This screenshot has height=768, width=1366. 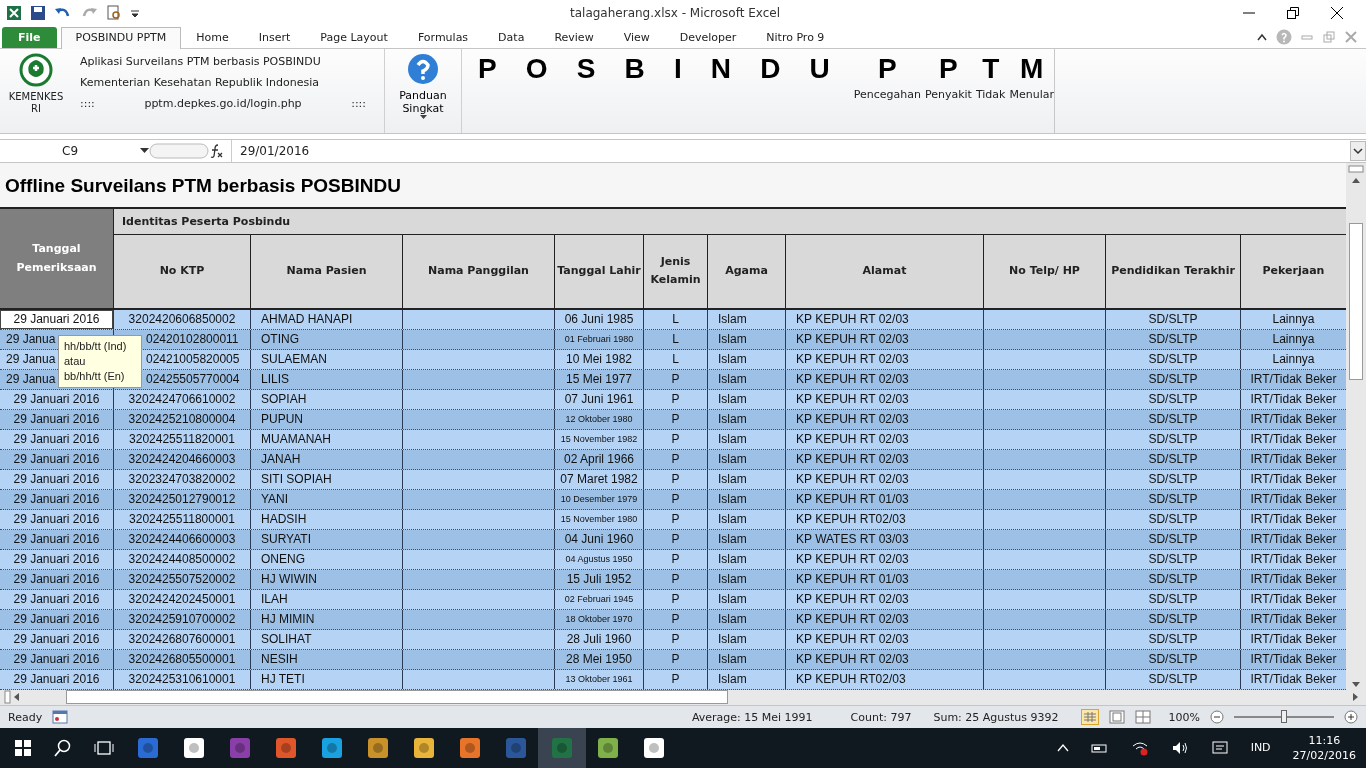 What do you see at coordinates (1139, 748) in the screenshot?
I see `network-icon` at bounding box center [1139, 748].